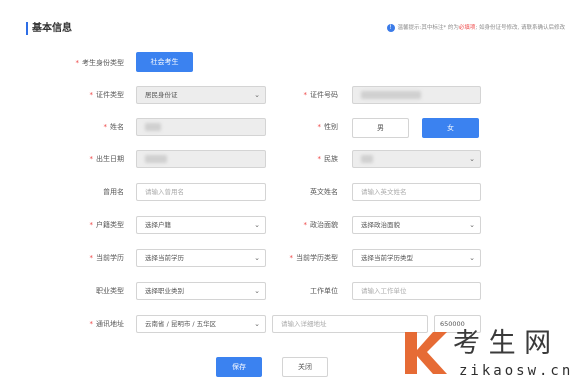 Image resolution: width=575 pixels, height=384 pixels. I want to click on info-icon: !, so click(390, 28).